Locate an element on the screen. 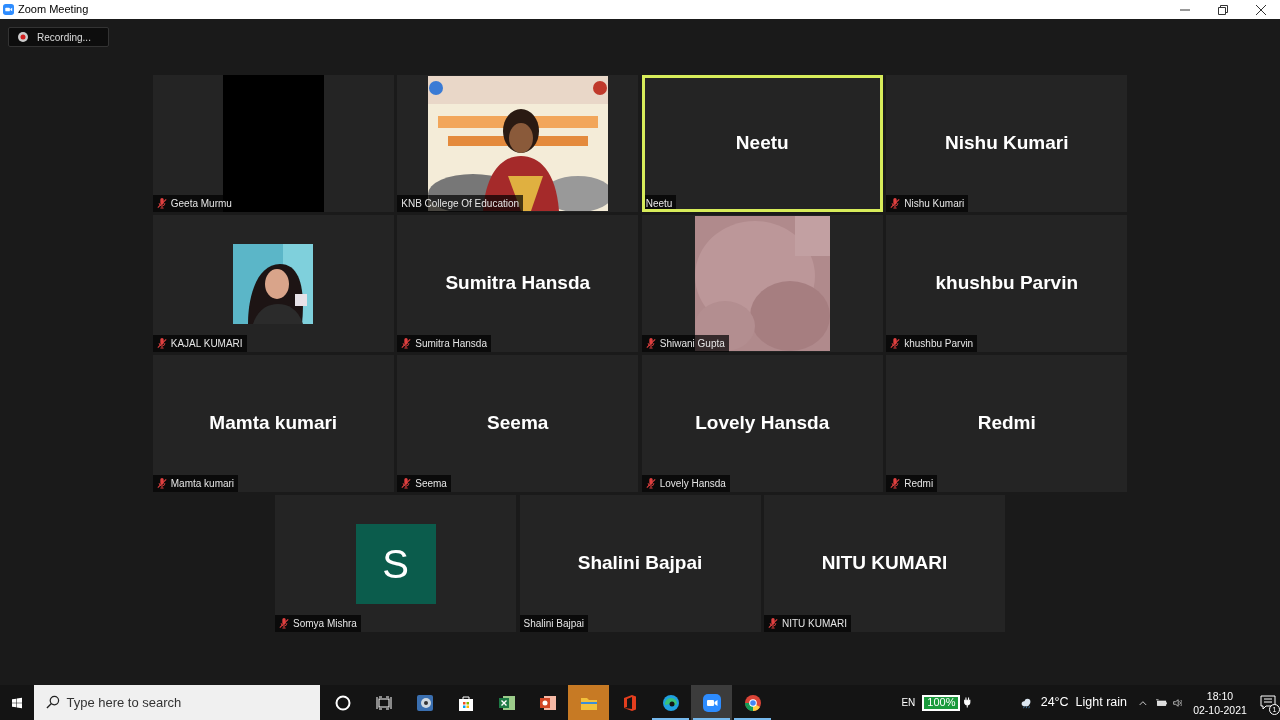 Image resolution: width=1280 pixels, height=720 pixels. video-camera-icon is located at coordinates (711, 702).